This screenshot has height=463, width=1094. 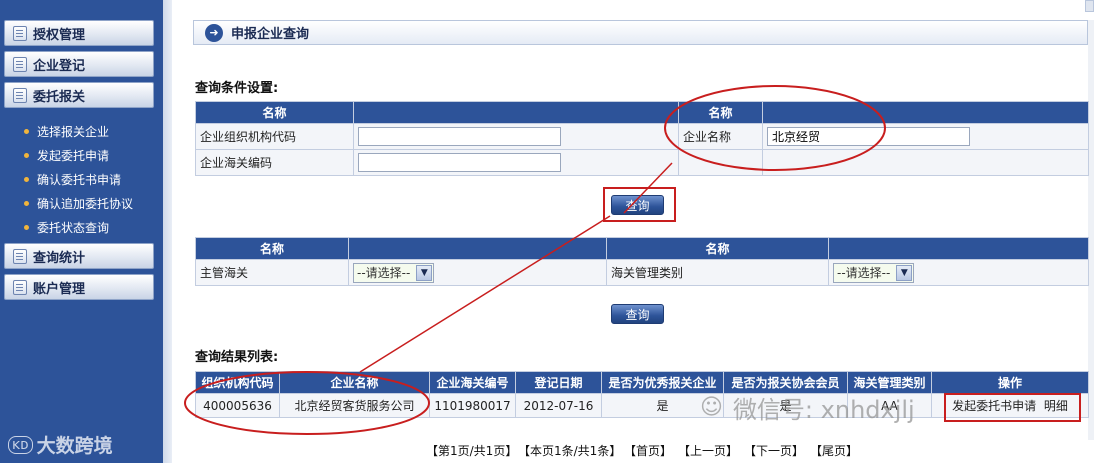 I want to click on annotation-ellipse-company-name, so click(x=775, y=128).